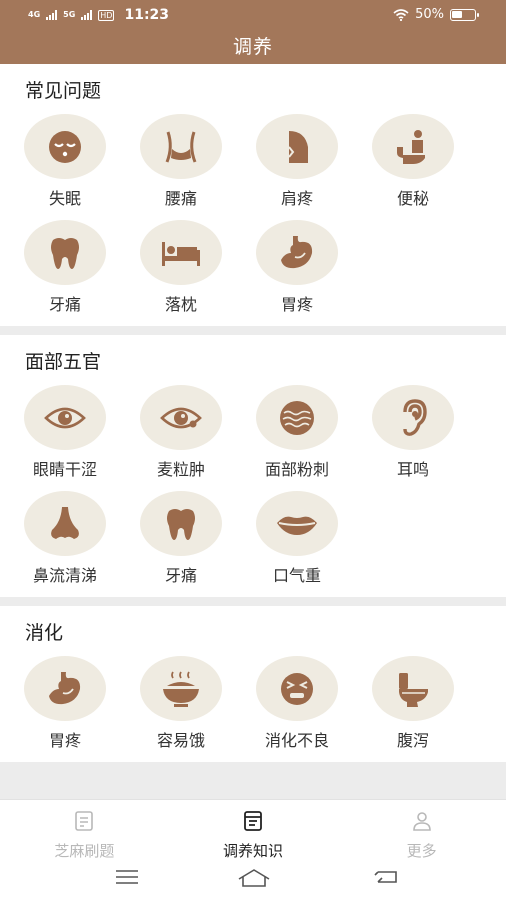 This screenshot has width=506, height=900. Describe the element at coordinates (65, 146) in the screenshot. I see `sleepy-face-icon` at that location.